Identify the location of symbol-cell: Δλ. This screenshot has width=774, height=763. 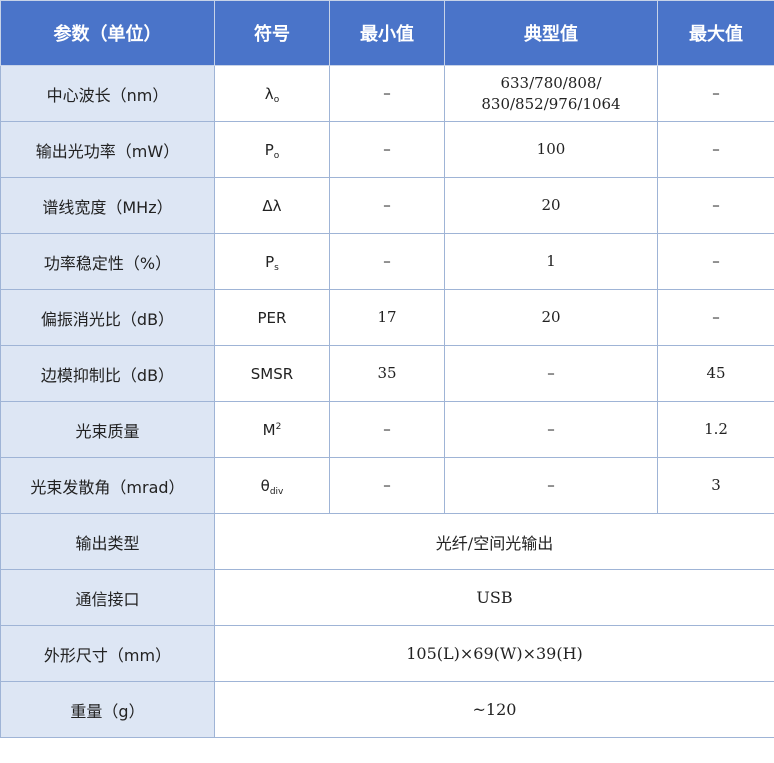
(272, 205).